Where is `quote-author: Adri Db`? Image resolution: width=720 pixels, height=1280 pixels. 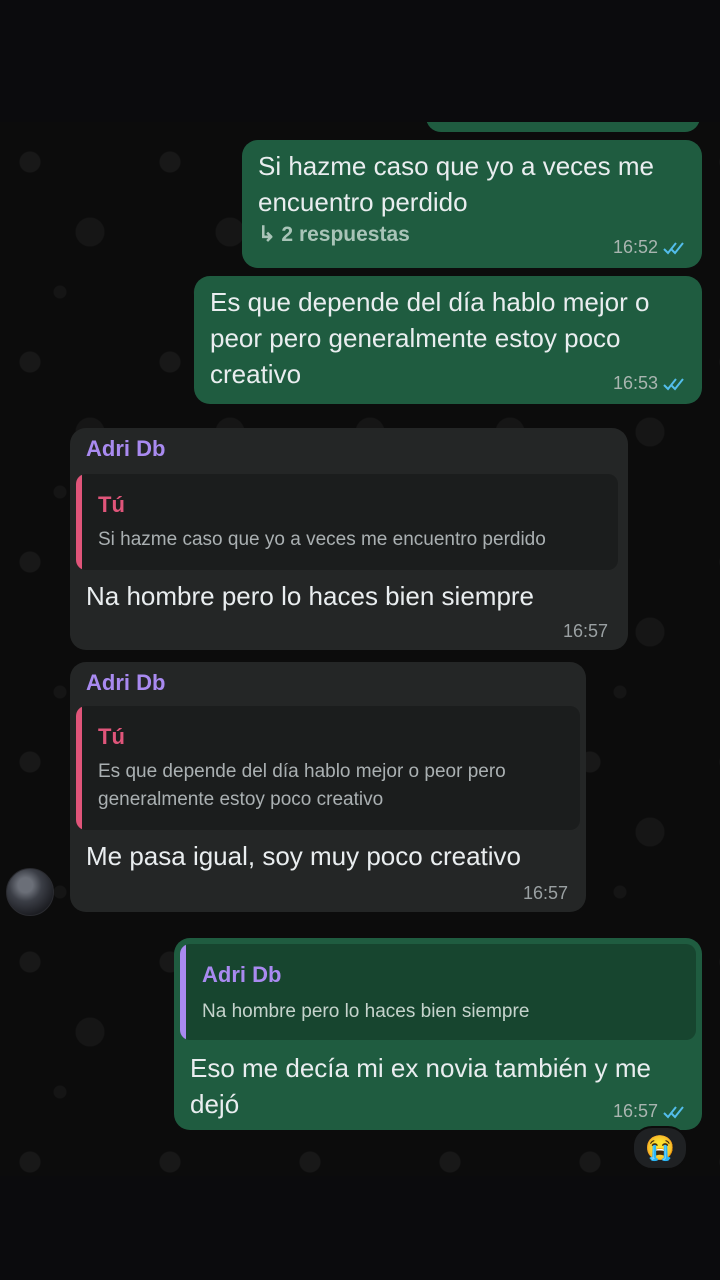 quote-author: Adri Db is located at coordinates (242, 974).